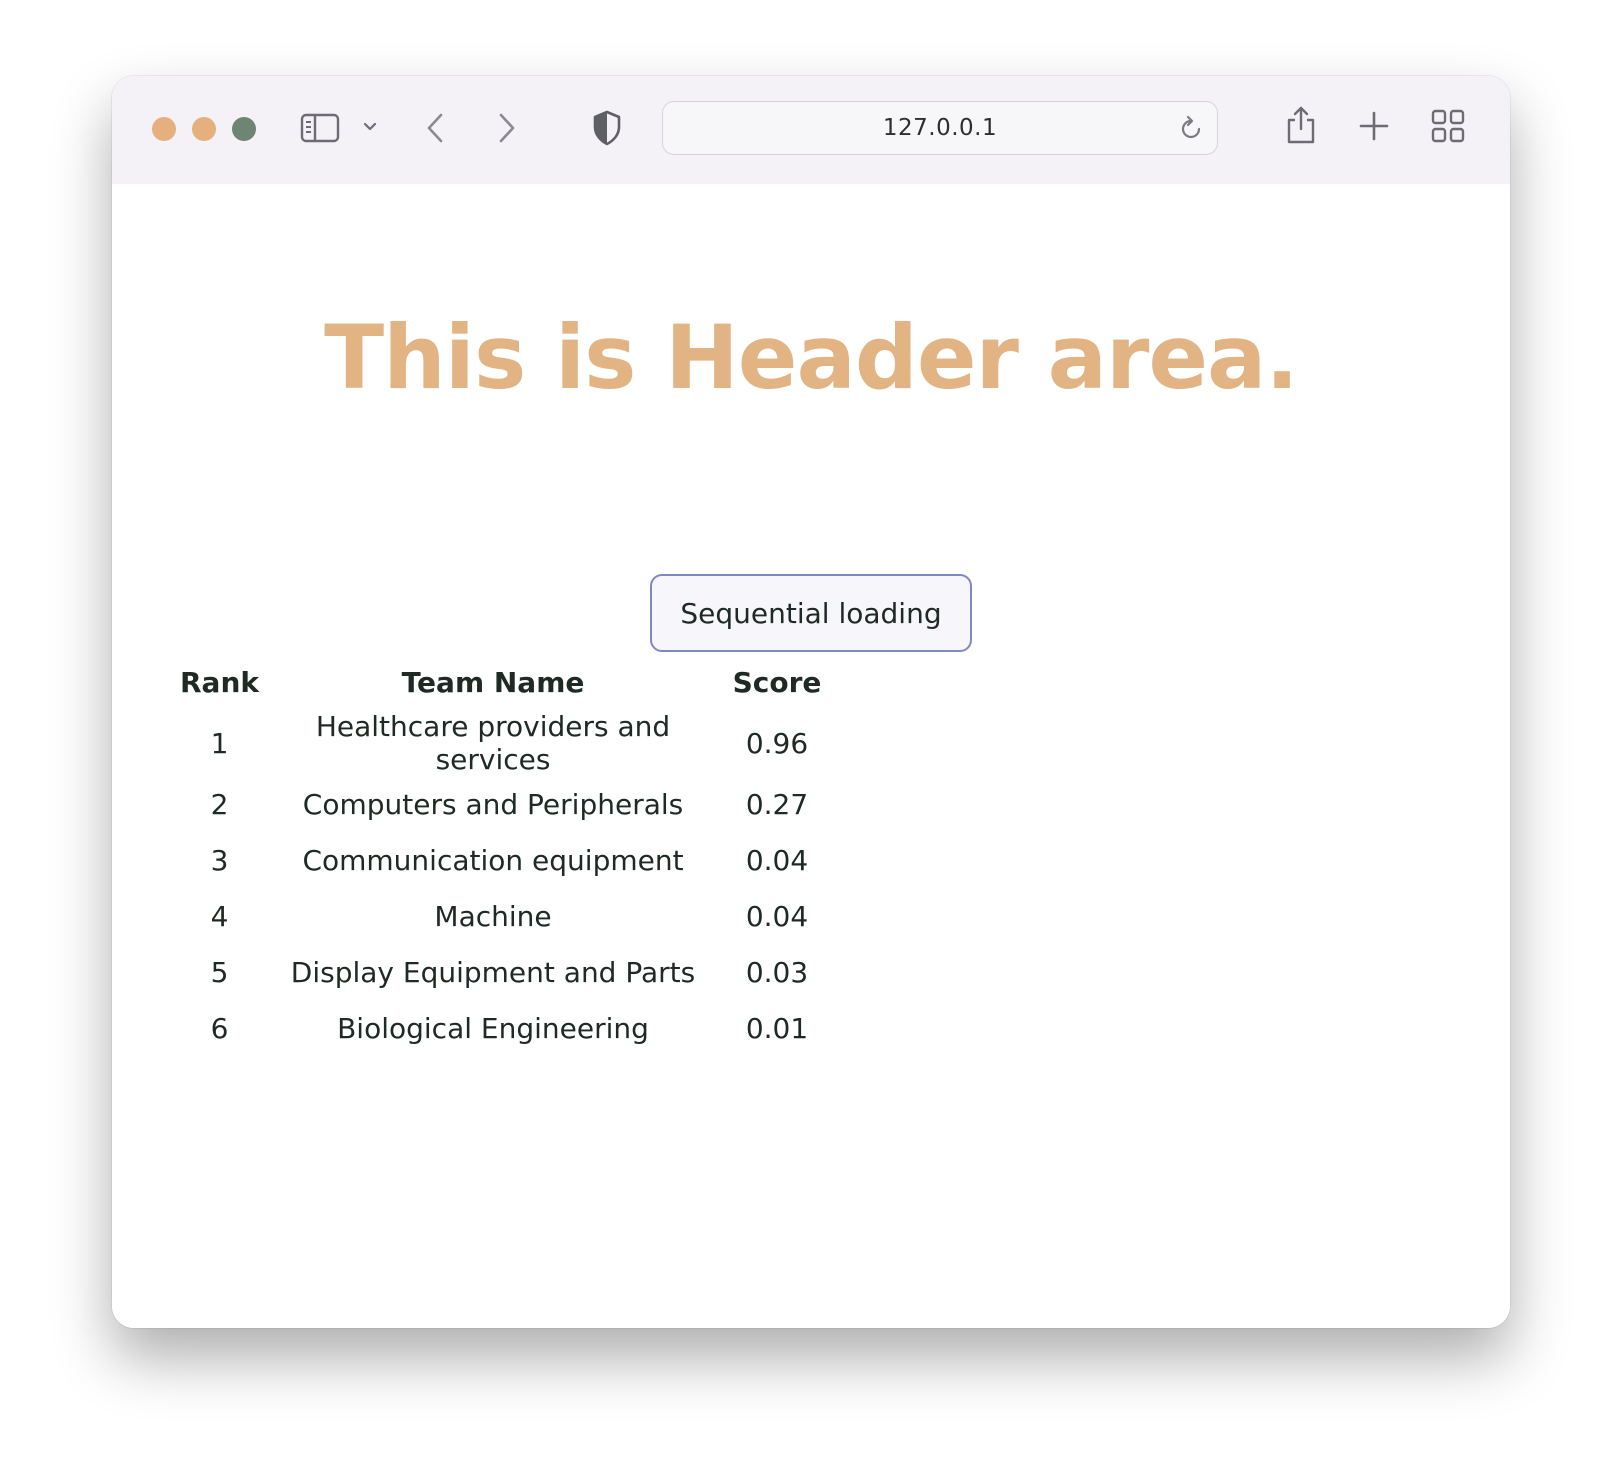 This screenshot has height=1476, width=1622. I want to click on table-header-row: Rank Team Name Score, so click(503, 682).